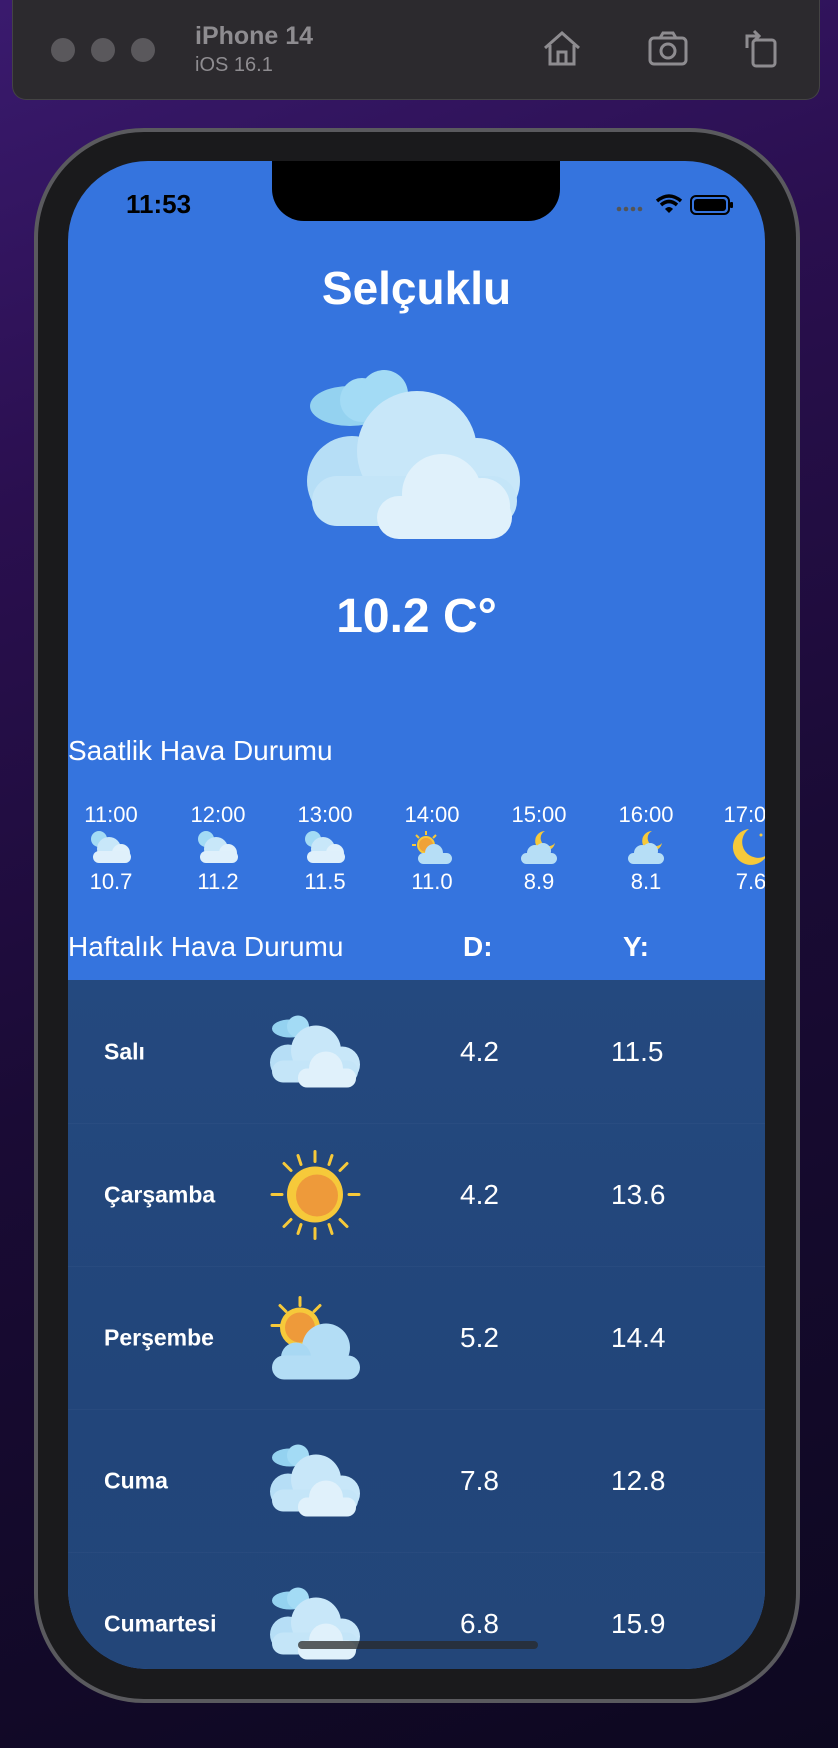 The image size is (838, 1748). I want to click on rotate-icon, so click(762, 49).